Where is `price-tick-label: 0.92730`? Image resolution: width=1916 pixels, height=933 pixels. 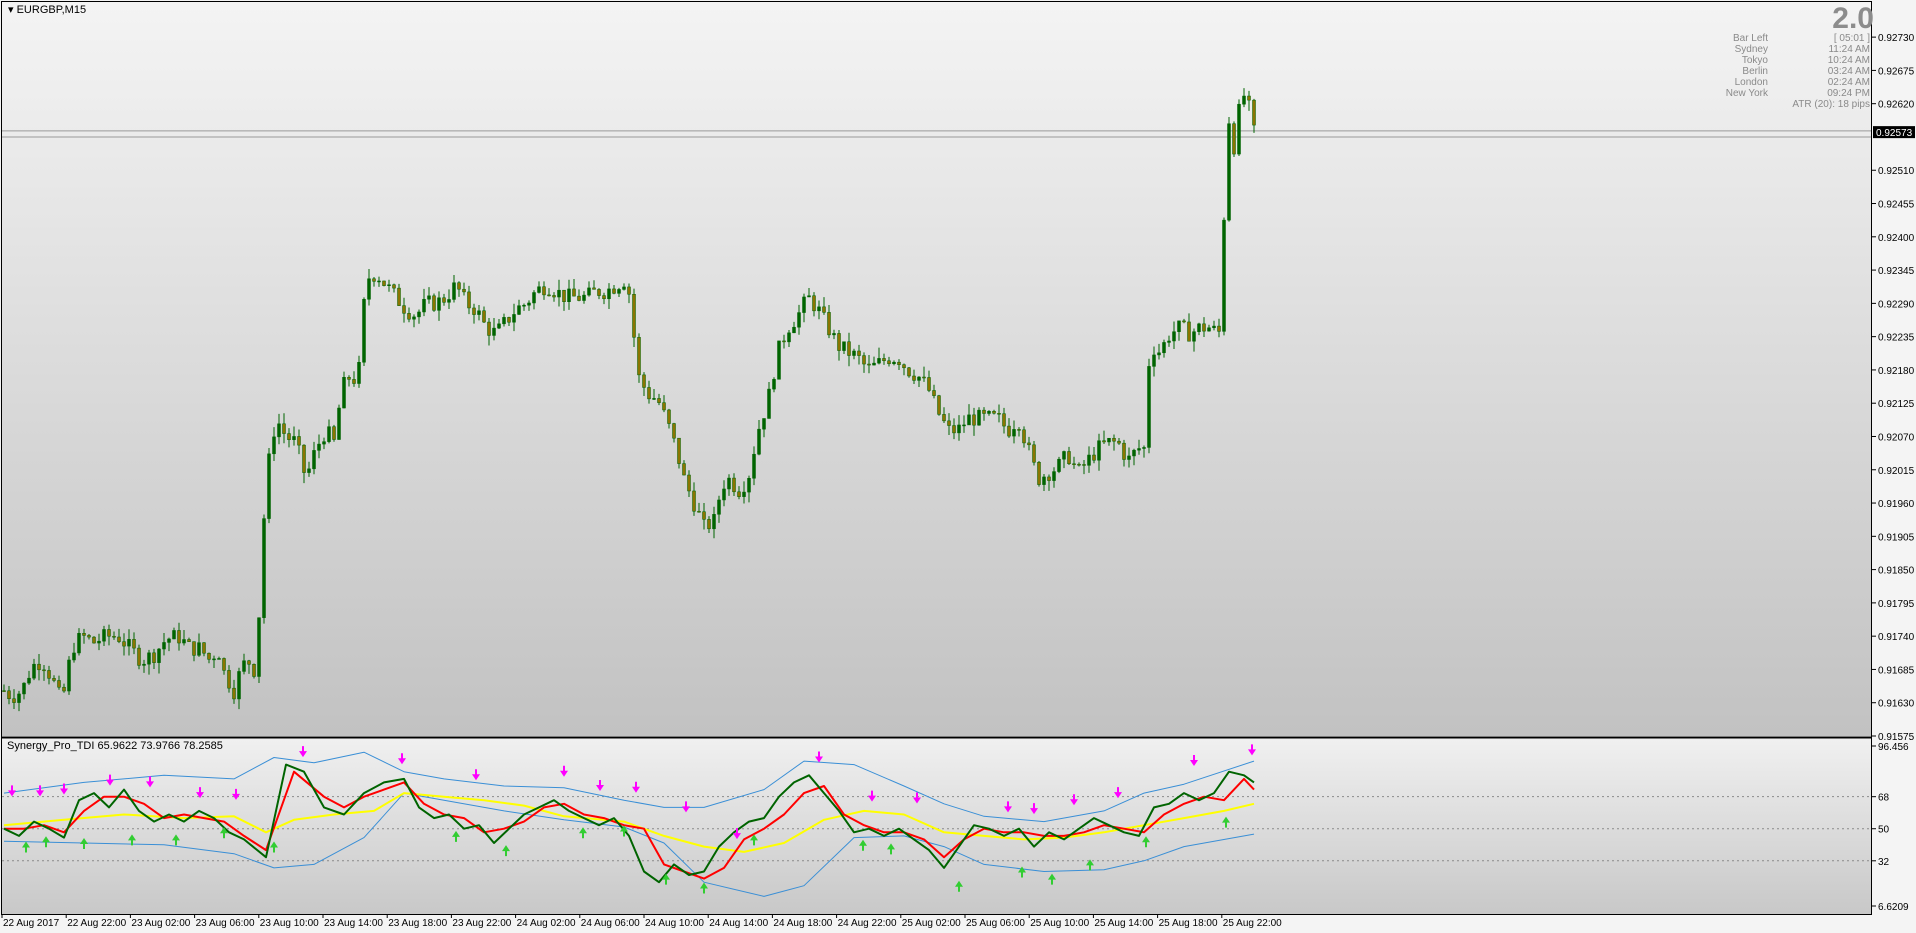 price-tick-label: 0.92730 is located at coordinates (1896, 38).